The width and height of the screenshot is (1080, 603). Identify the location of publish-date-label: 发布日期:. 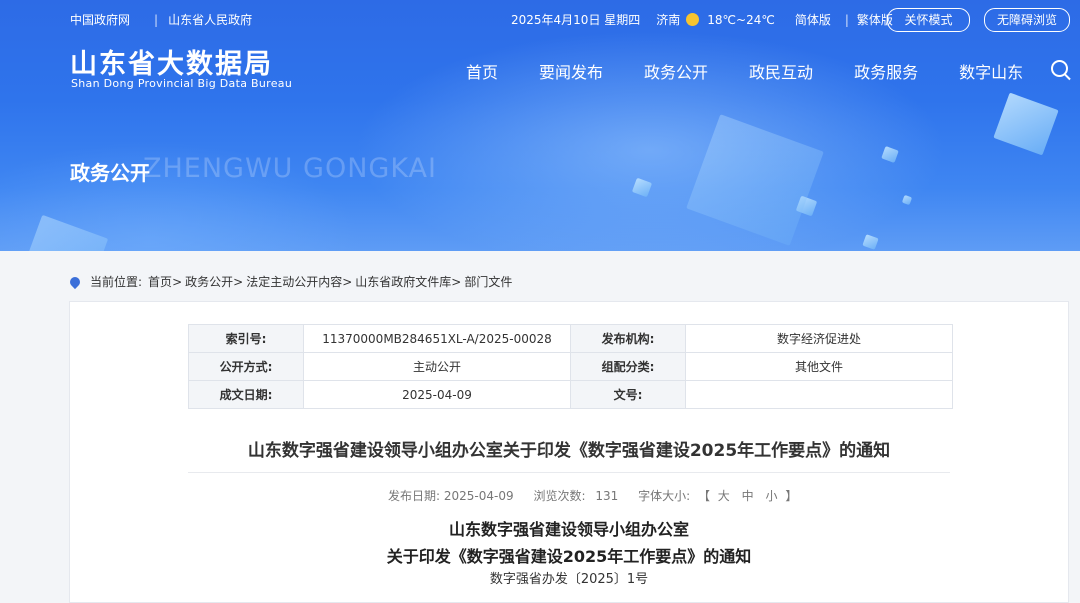
(414, 496).